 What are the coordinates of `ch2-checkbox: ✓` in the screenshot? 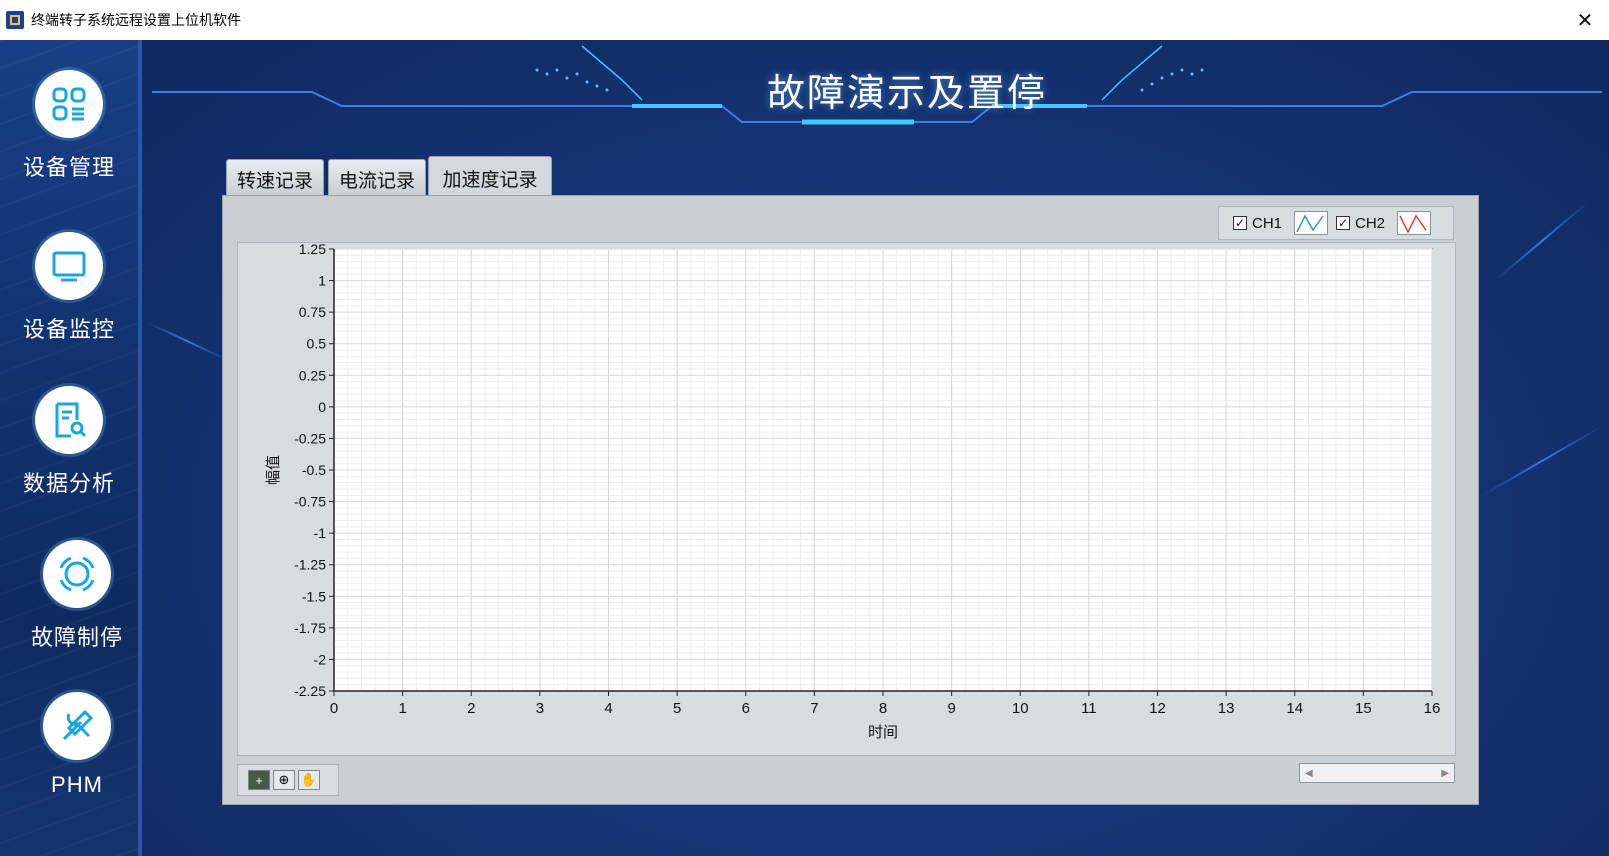 It's located at (1343, 223).